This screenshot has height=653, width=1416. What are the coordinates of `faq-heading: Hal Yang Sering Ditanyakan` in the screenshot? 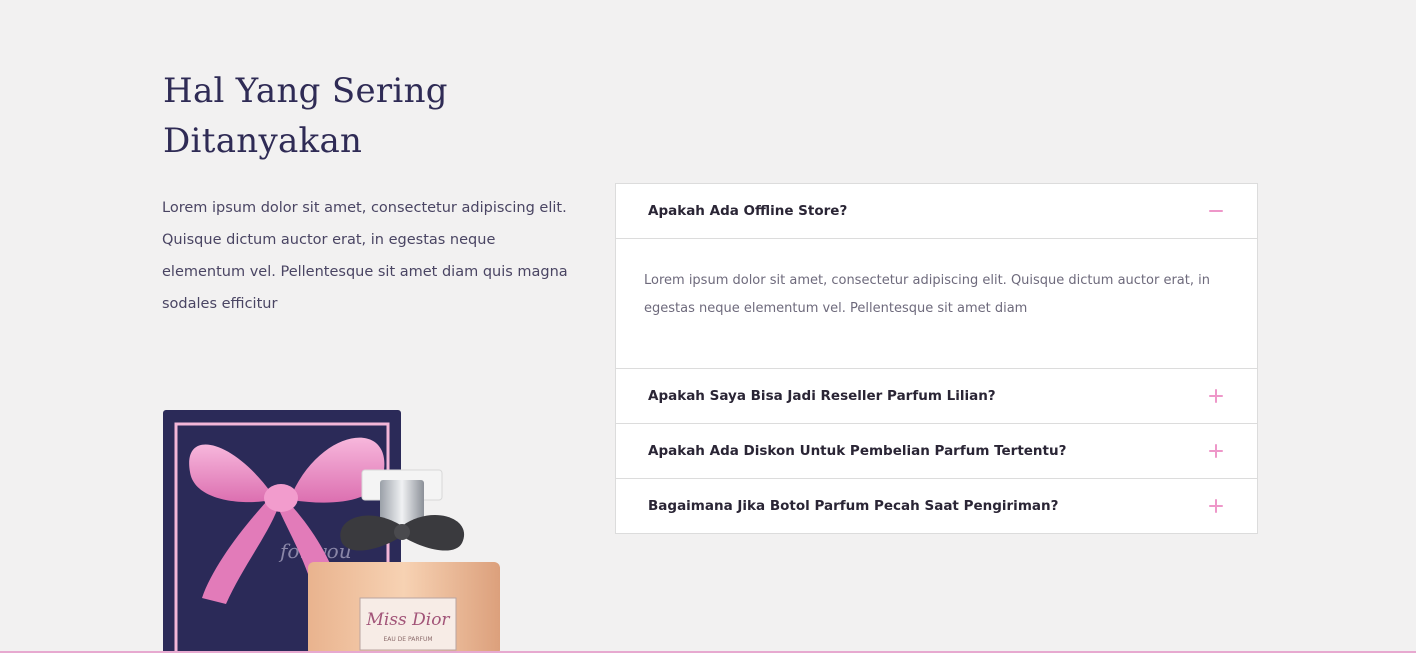 It's located at (305, 116).